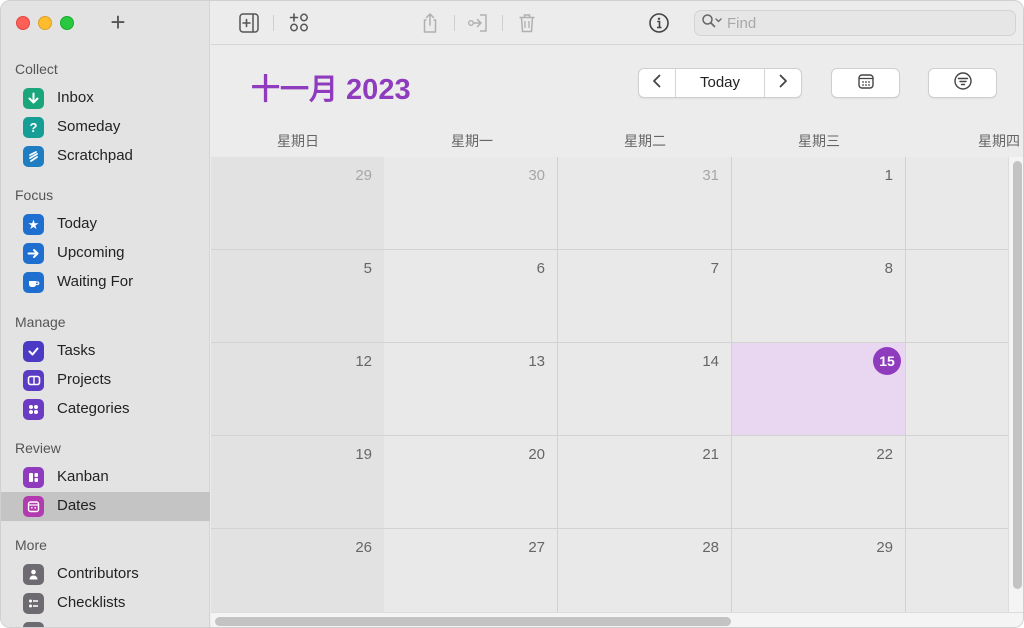 Image resolution: width=1024 pixels, height=628 pixels. I want to click on month-title: 十一月 2023, so click(331, 90).